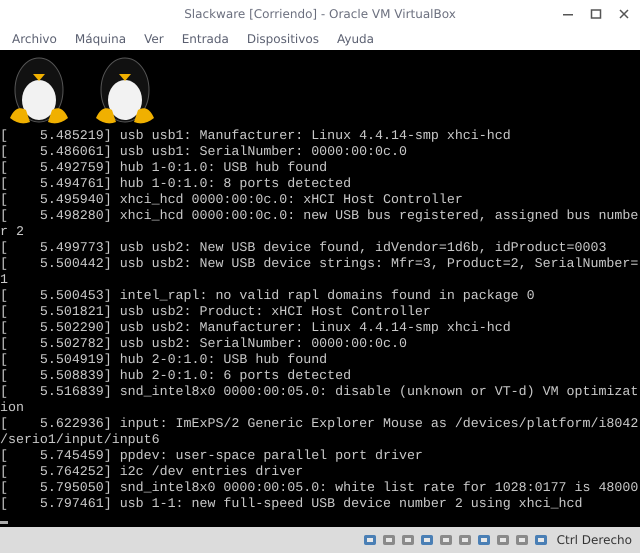 The width and height of the screenshot is (640, 553). What do you see at coordinates (320, 488) in the screenshot?
I see `console-line: [ 5.795050] snd_intel8x0 0000:00:05.0: white list rate for 1028:0177 is 48000` at bounding box center [320, 488].